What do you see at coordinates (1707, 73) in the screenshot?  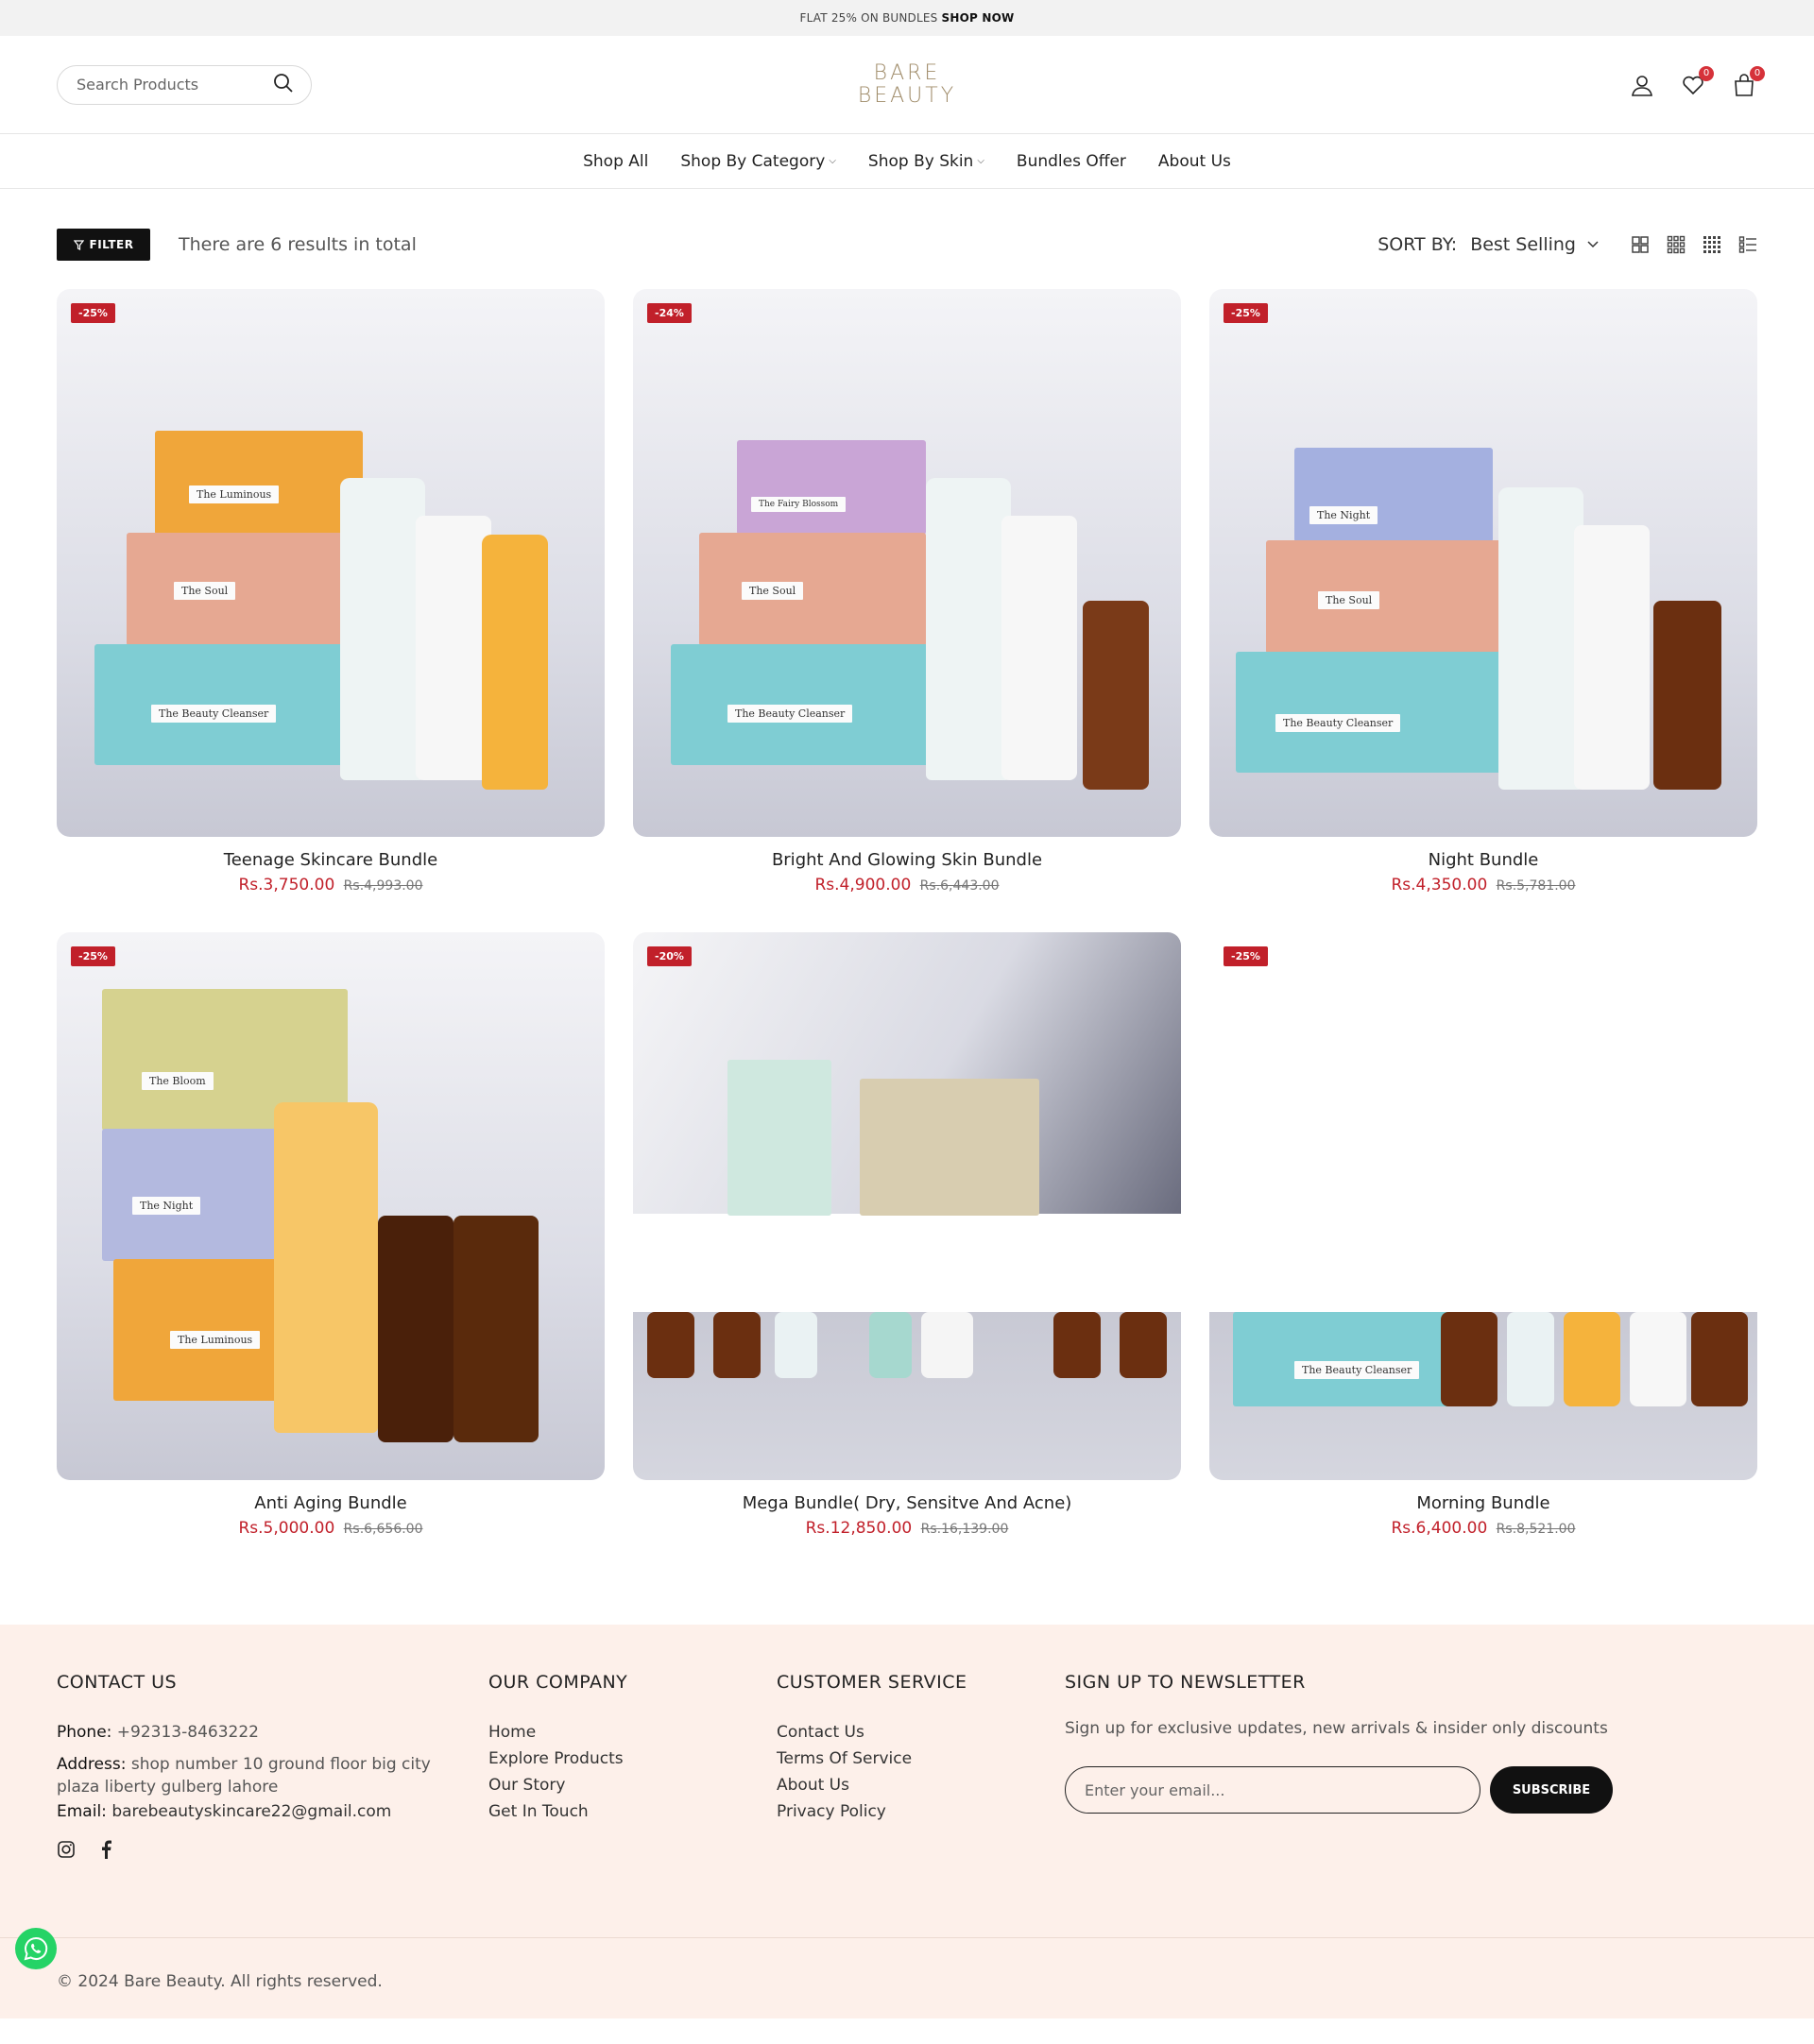 I see `wishlist-count-badge: 0` at bounding box center [1707, 73].